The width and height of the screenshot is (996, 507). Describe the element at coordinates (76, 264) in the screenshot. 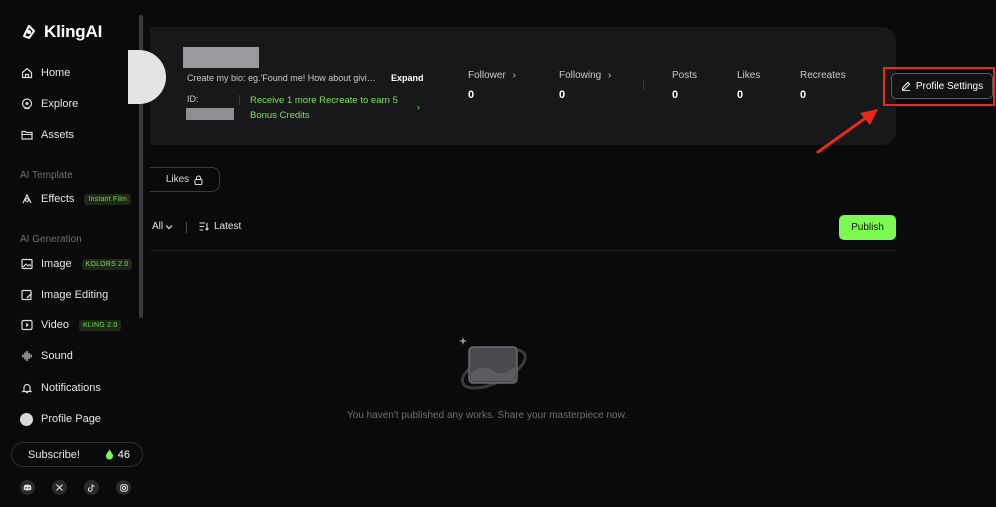

I see `sidebar-item-image: Image KOLORS 2.0` at that location.